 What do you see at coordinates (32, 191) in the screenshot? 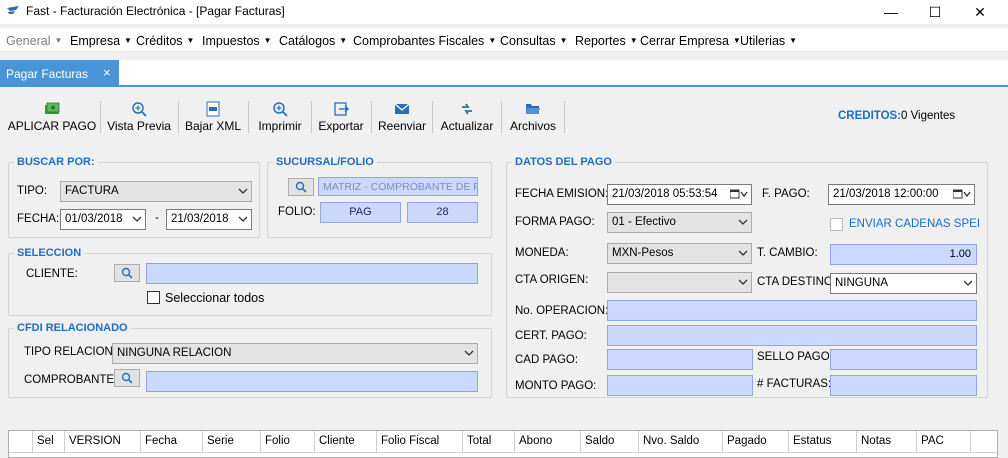
I see `tipo-label: TIPO:` at bounding box center [32, 191].